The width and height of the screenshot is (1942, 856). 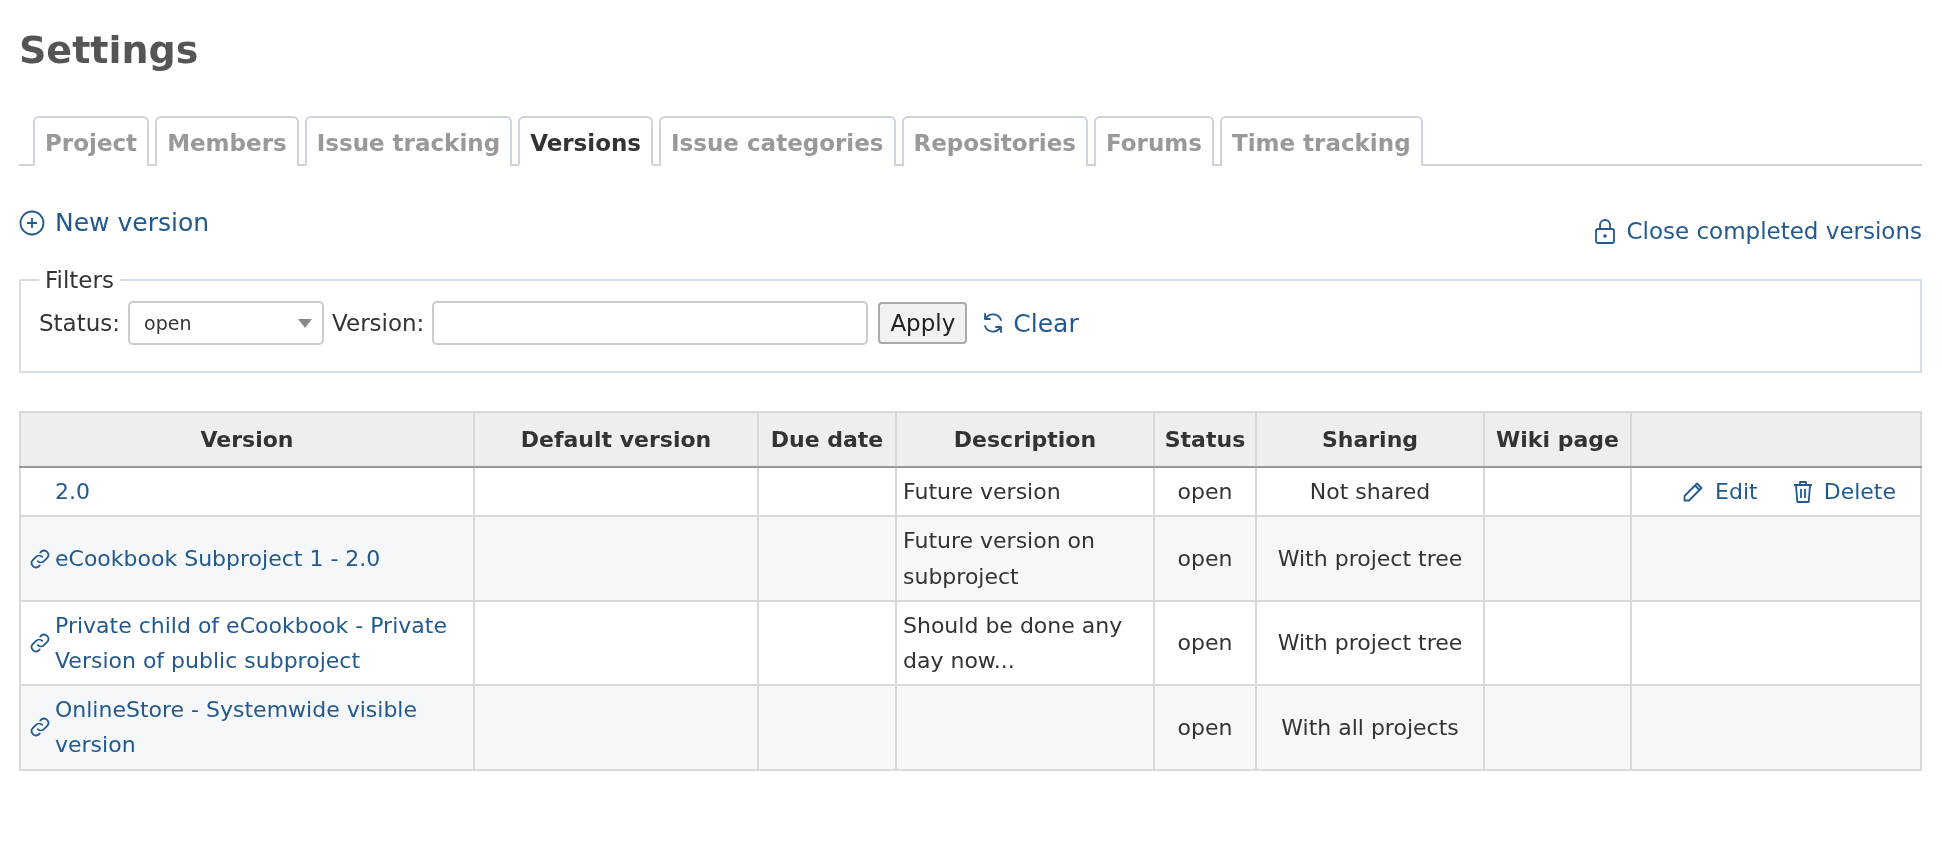 I want to click on trash-icon, so click(x=1802, y=491).